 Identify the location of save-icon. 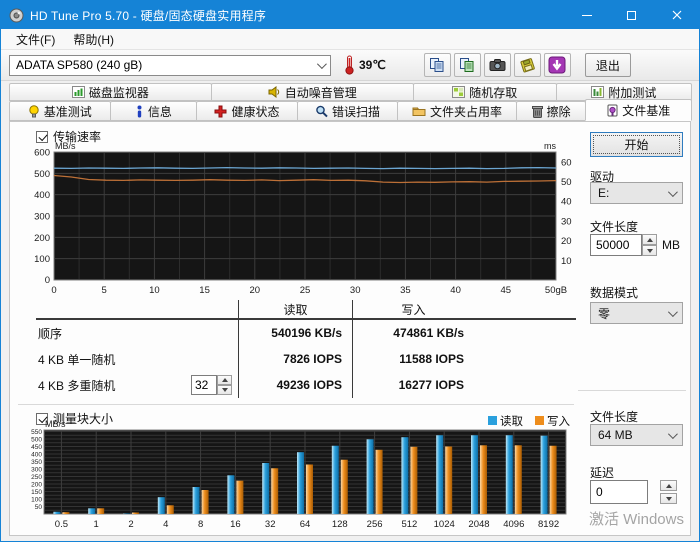
(527, 65).